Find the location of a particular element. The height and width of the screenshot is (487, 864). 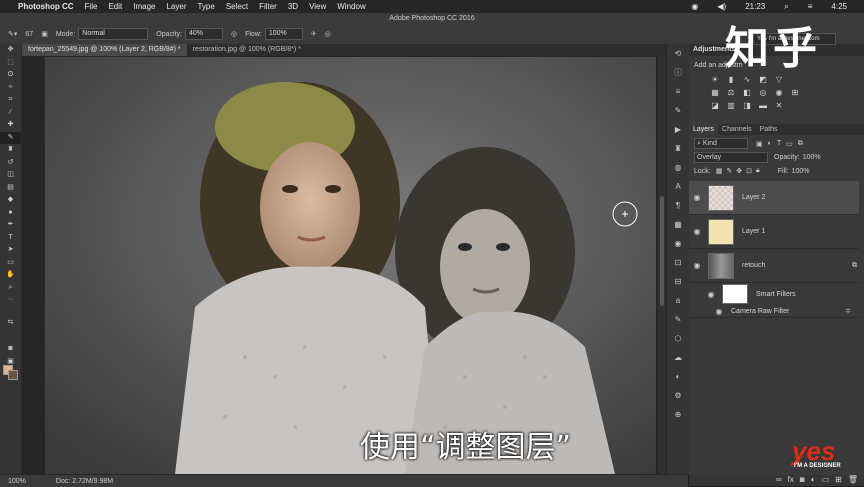

filter-type-icon: T is located at coordinates (779, 143).